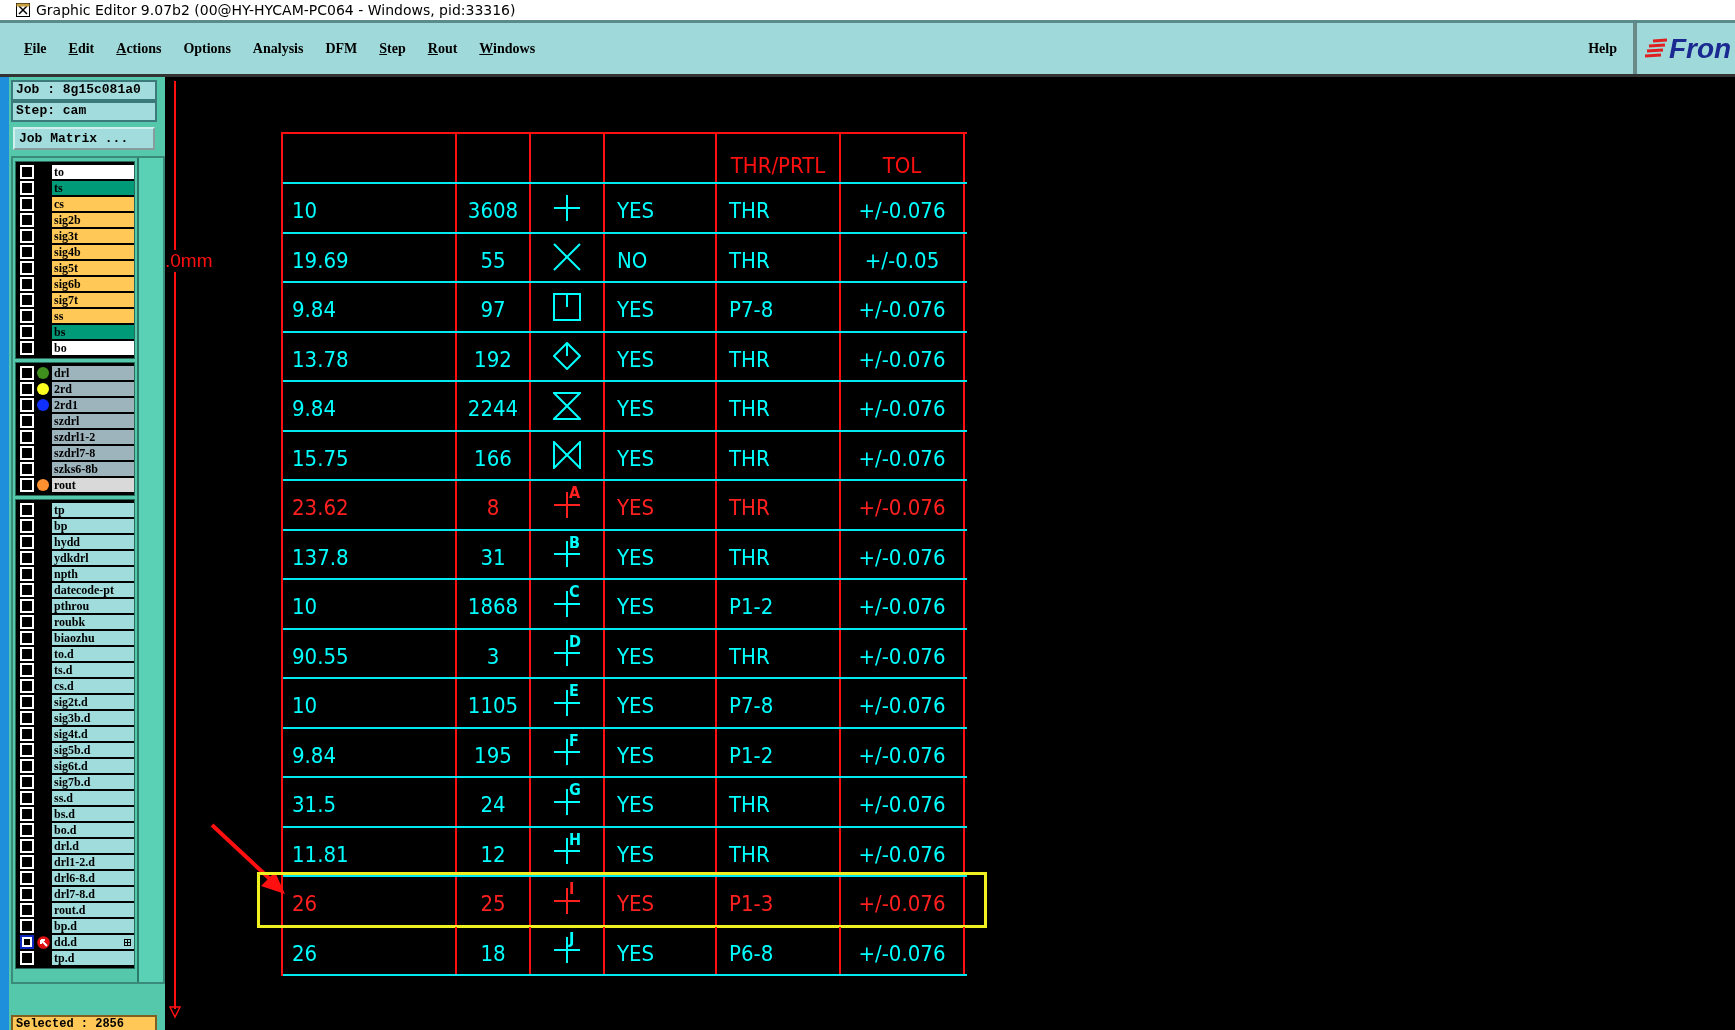 This screenshot has height=1030, width=1735. I want to click on grid-icon, so click(127, 942).